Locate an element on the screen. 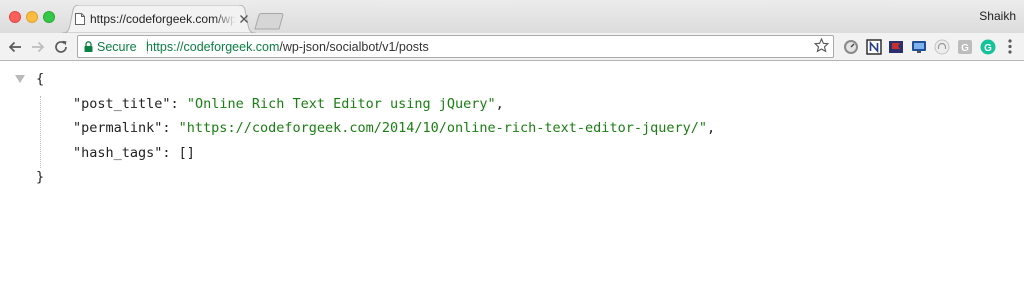 This screenshot has width=1024, height=289. json-key: "permalink" is located at coordinates (118, 128).